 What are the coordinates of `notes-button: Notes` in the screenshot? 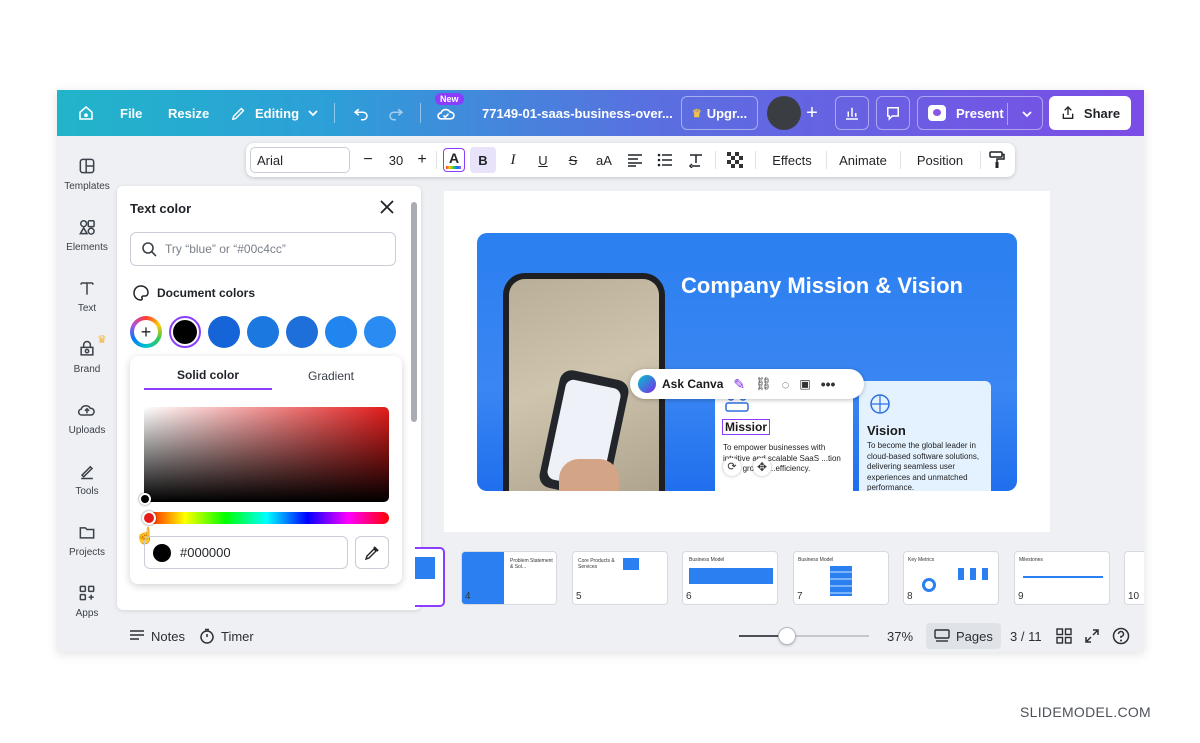 It's located at (157, 636).